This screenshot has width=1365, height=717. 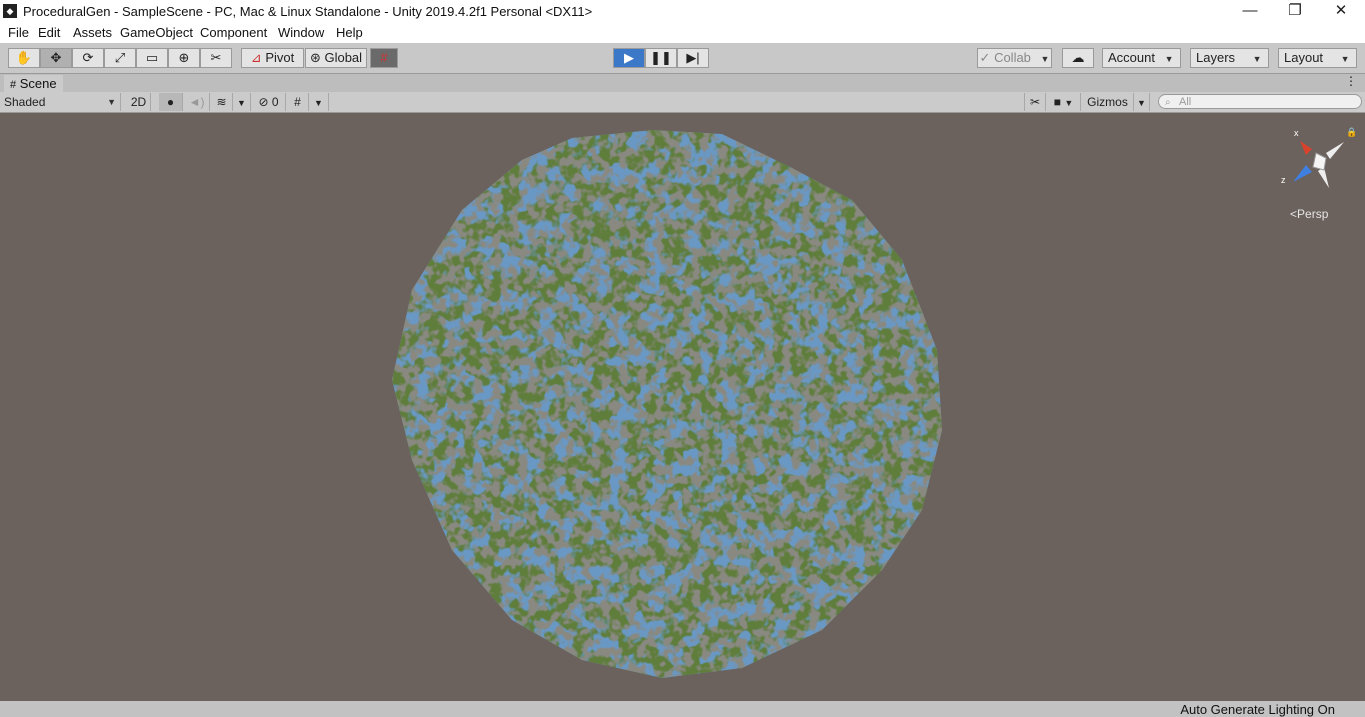 I want to click on shading-mode-dropdown: Shaded ▼, so click(x=60, y=102).